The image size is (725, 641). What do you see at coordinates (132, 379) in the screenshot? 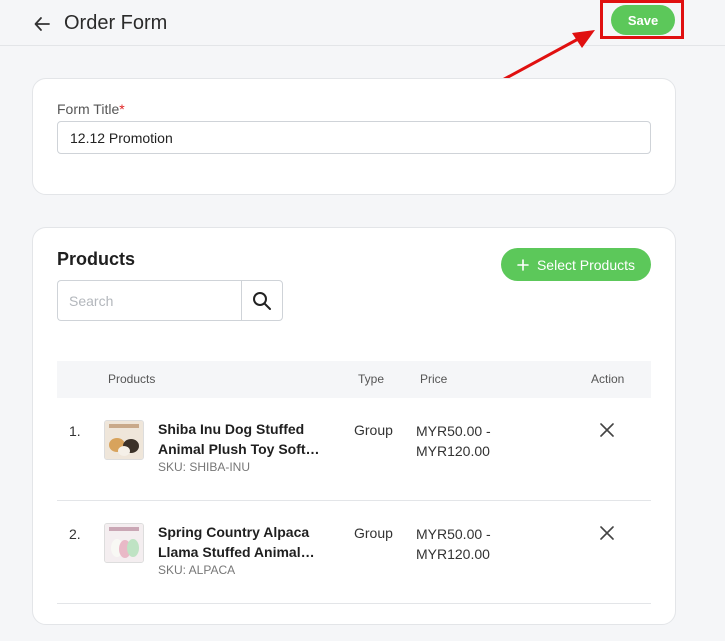
I see `column-header-products: Products` at bounding box center [132, 379].